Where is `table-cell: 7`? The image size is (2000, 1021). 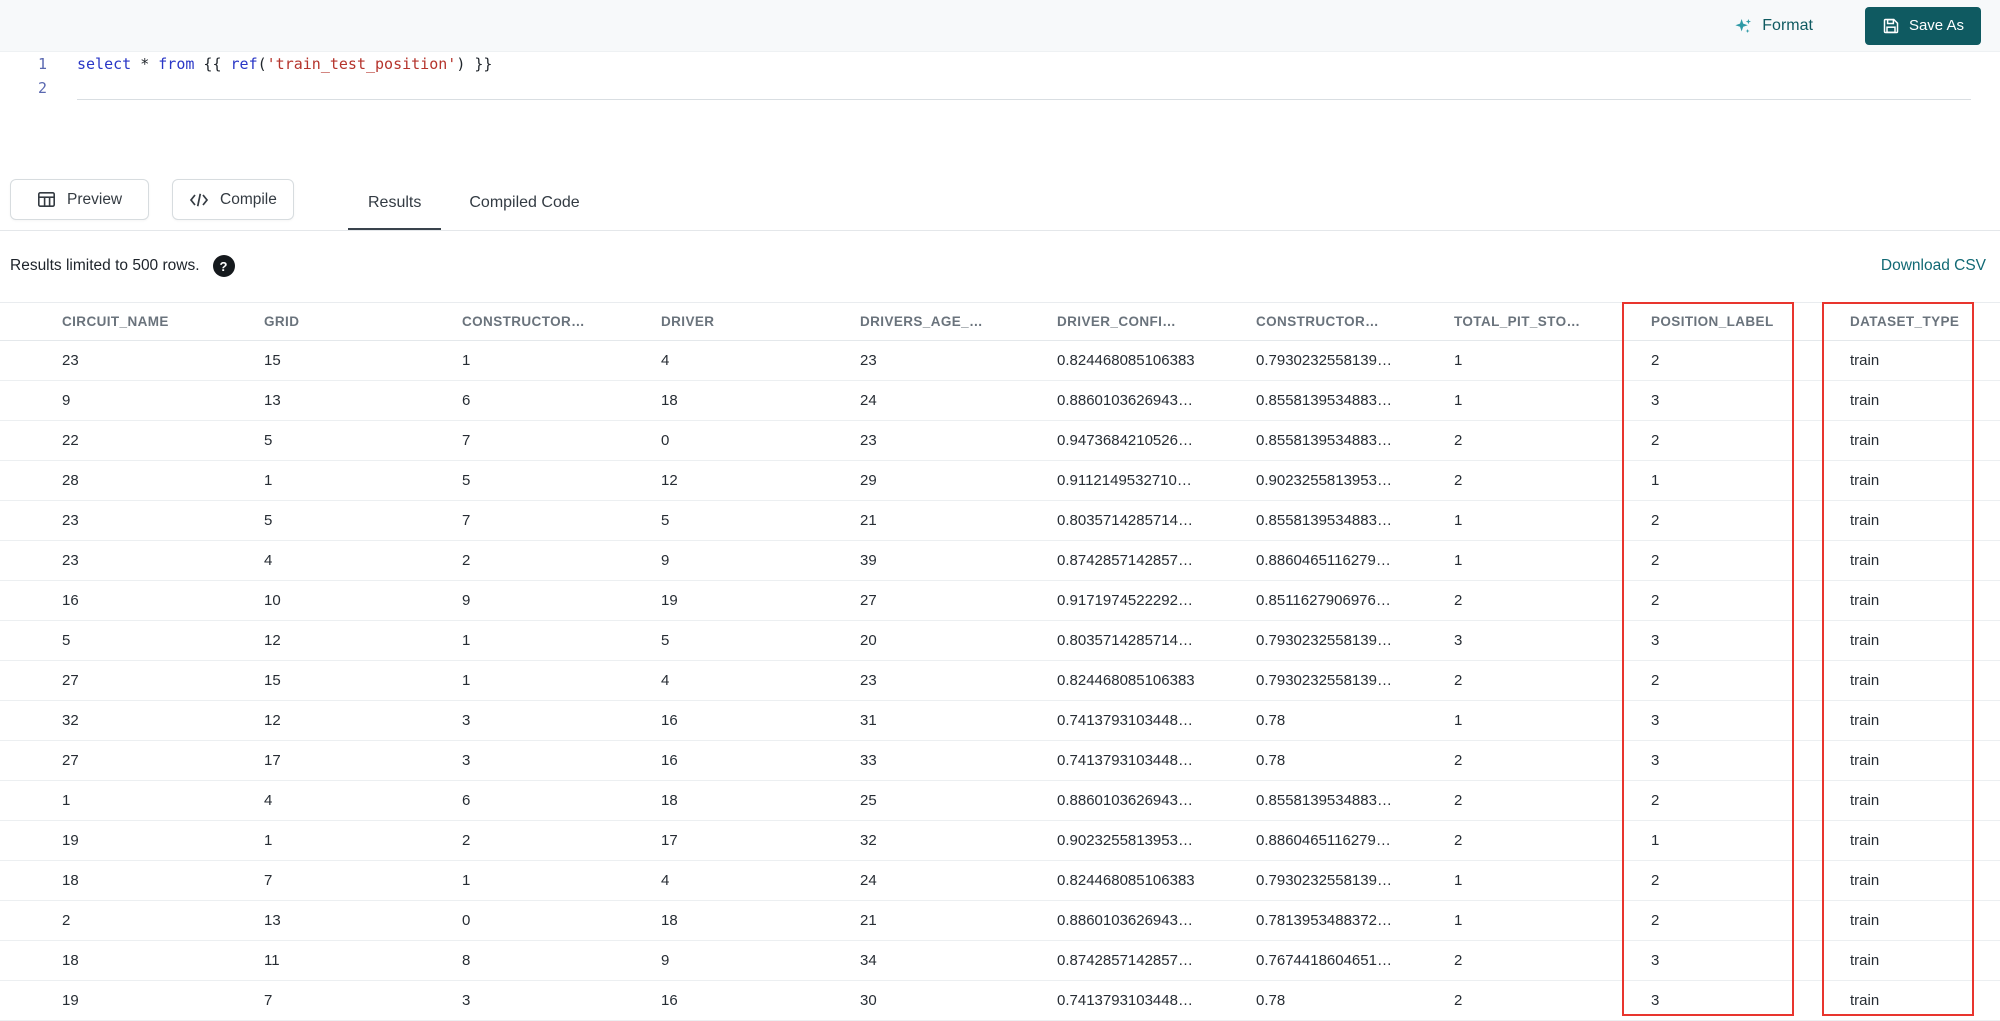
table-cell: 7 is located at coordinates (561, 440).